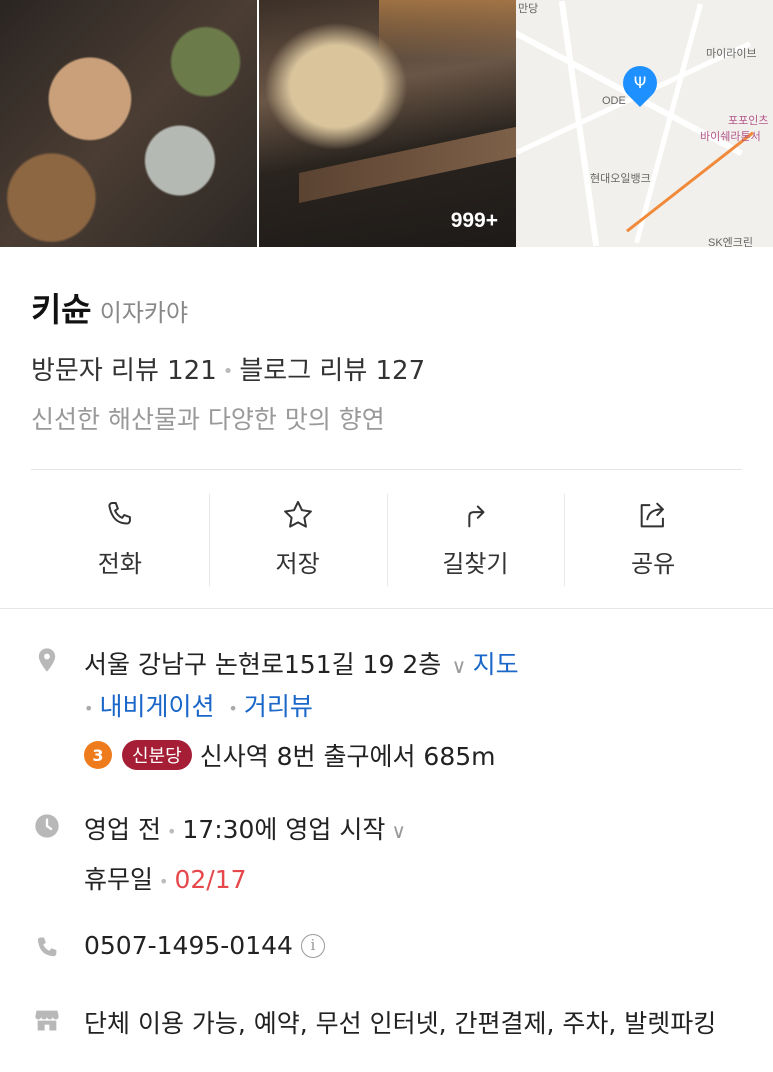  I want to click on restaurant-pin-icon: Ψ, so click(640, 83).